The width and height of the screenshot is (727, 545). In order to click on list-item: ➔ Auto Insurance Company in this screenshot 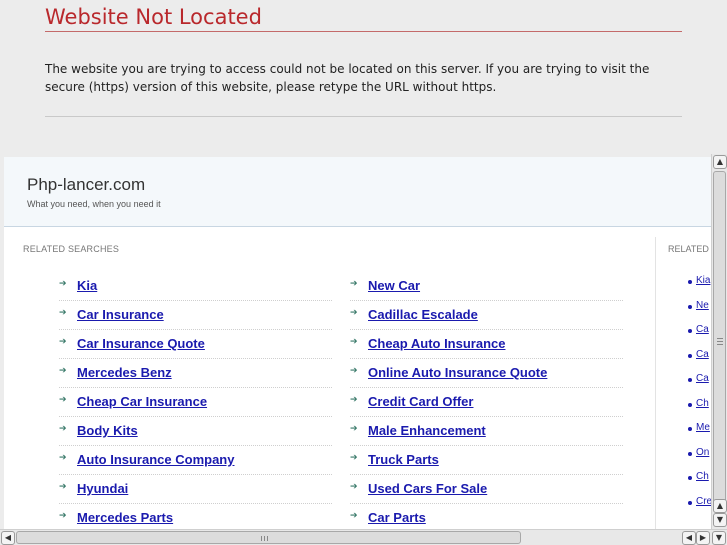, I will do `click(195, 460)`.